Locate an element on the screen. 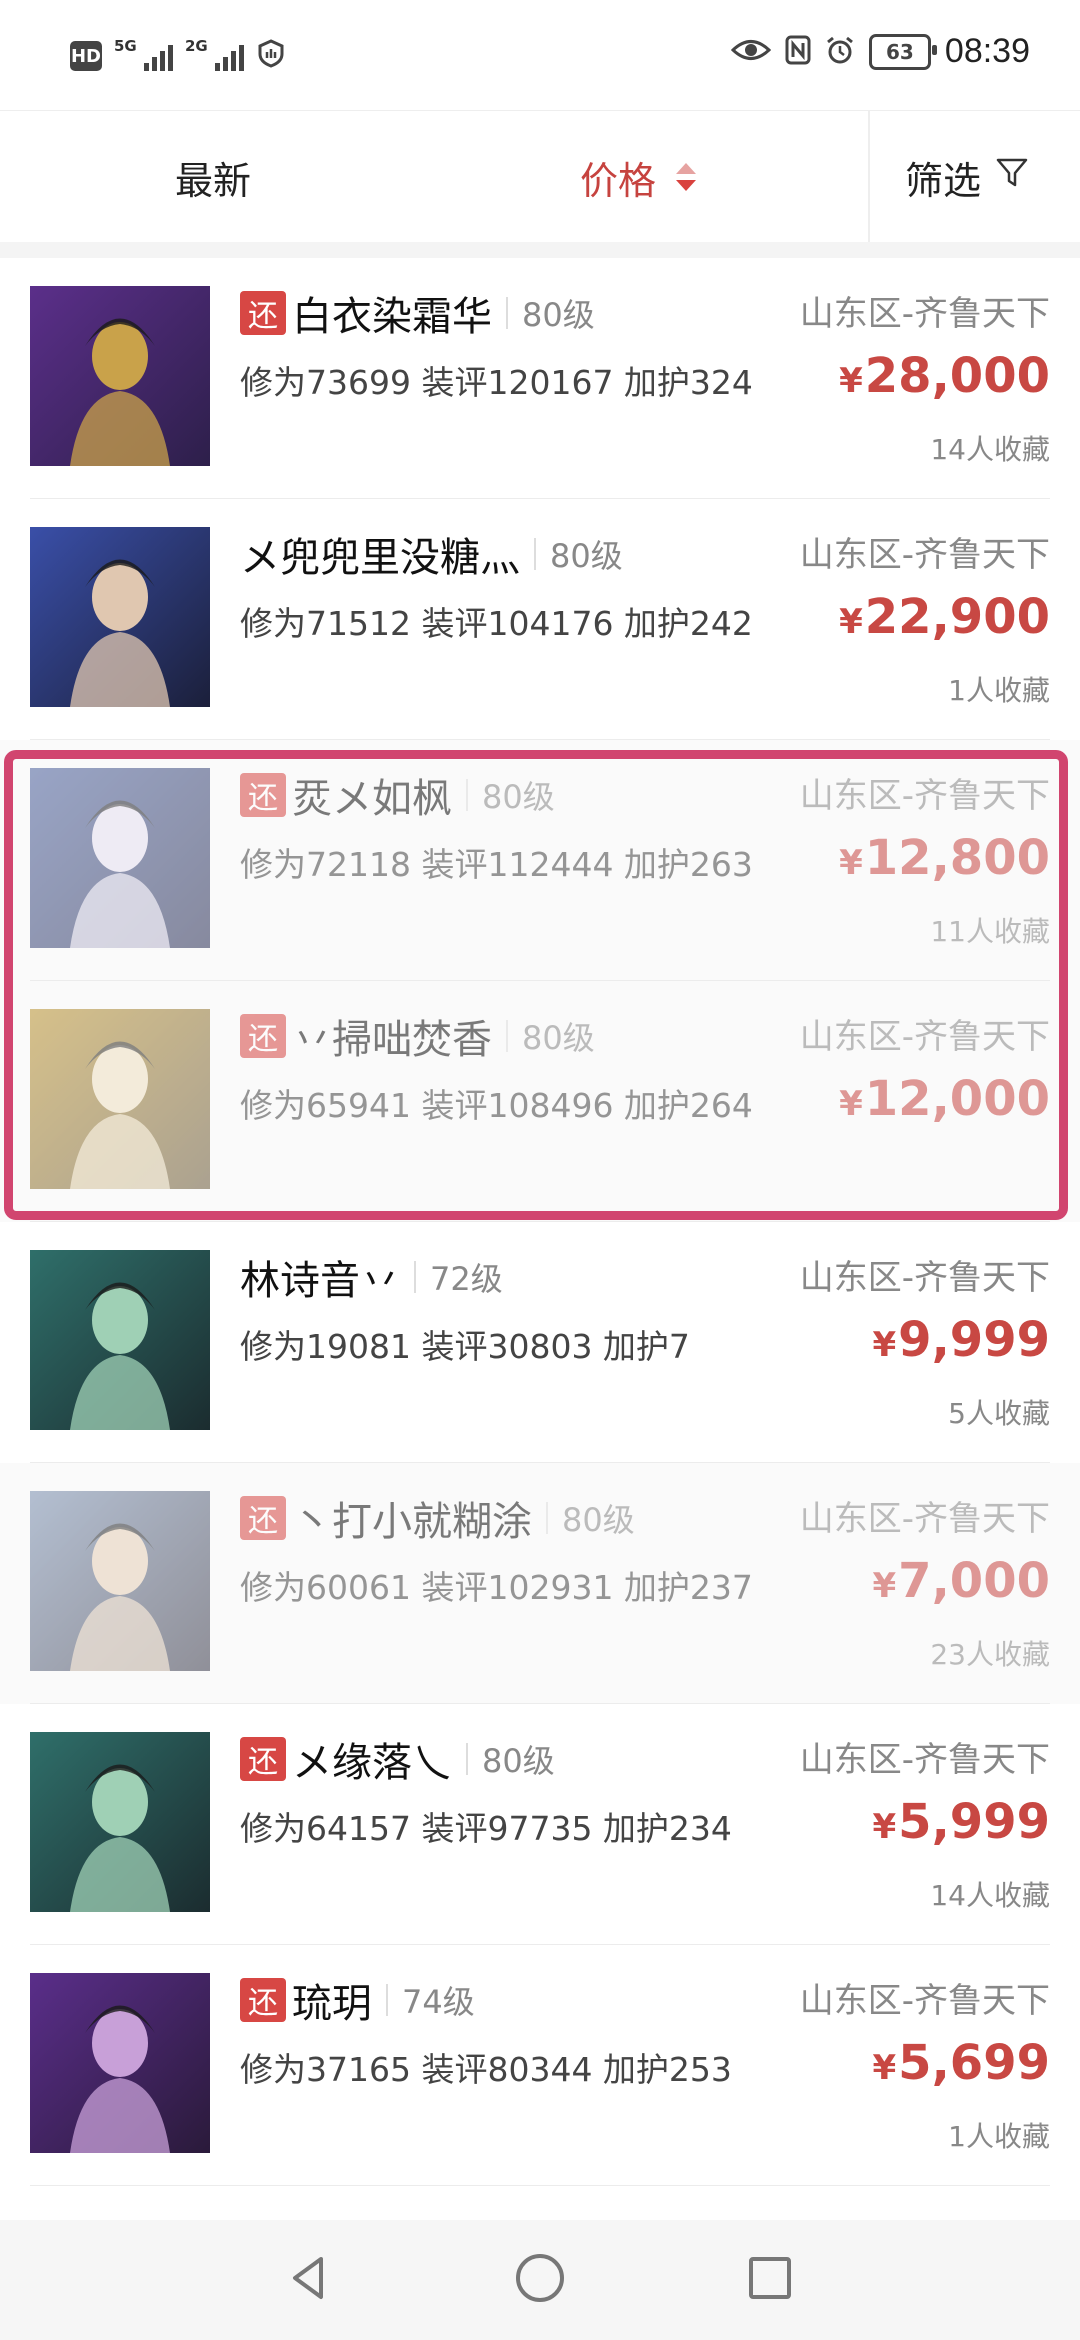 This screenshot has width=1080, height=2340. price: ¥5,699 is located at coordinates (962, 2063).